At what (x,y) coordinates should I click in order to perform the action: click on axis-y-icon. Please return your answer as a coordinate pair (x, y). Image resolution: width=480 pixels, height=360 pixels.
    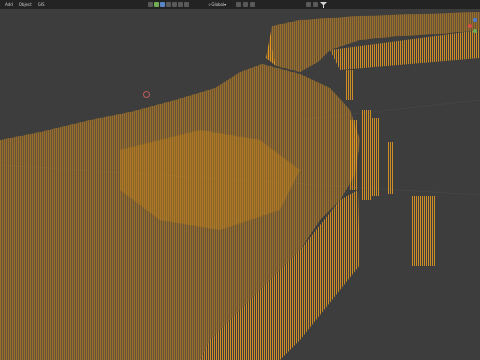
    Looking at the image, I should click on (475, 31).